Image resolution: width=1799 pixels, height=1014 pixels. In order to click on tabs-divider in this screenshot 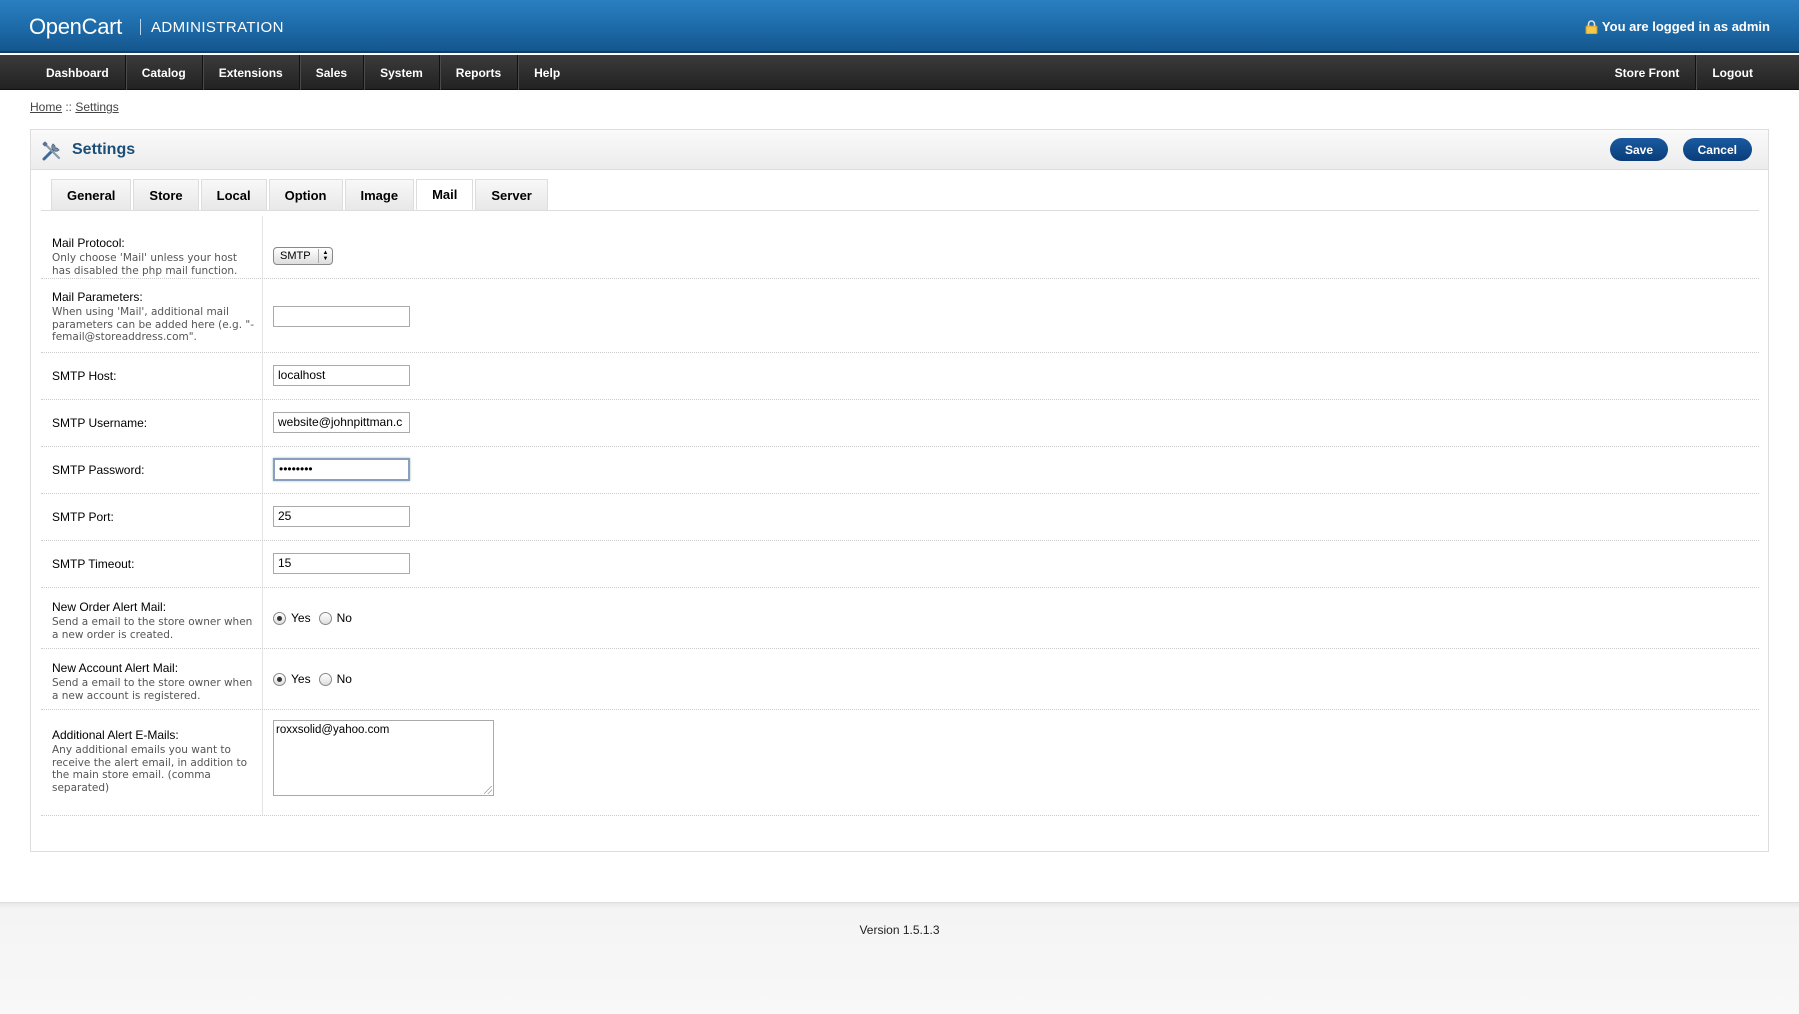, I will do `click(900, 210)`.